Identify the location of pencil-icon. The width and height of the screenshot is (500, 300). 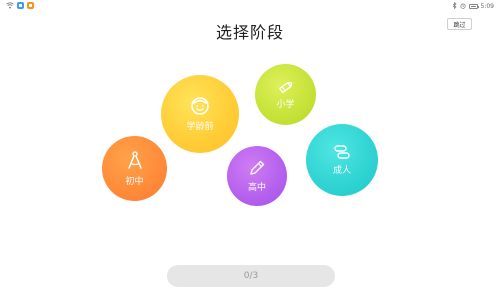
(257, 168).